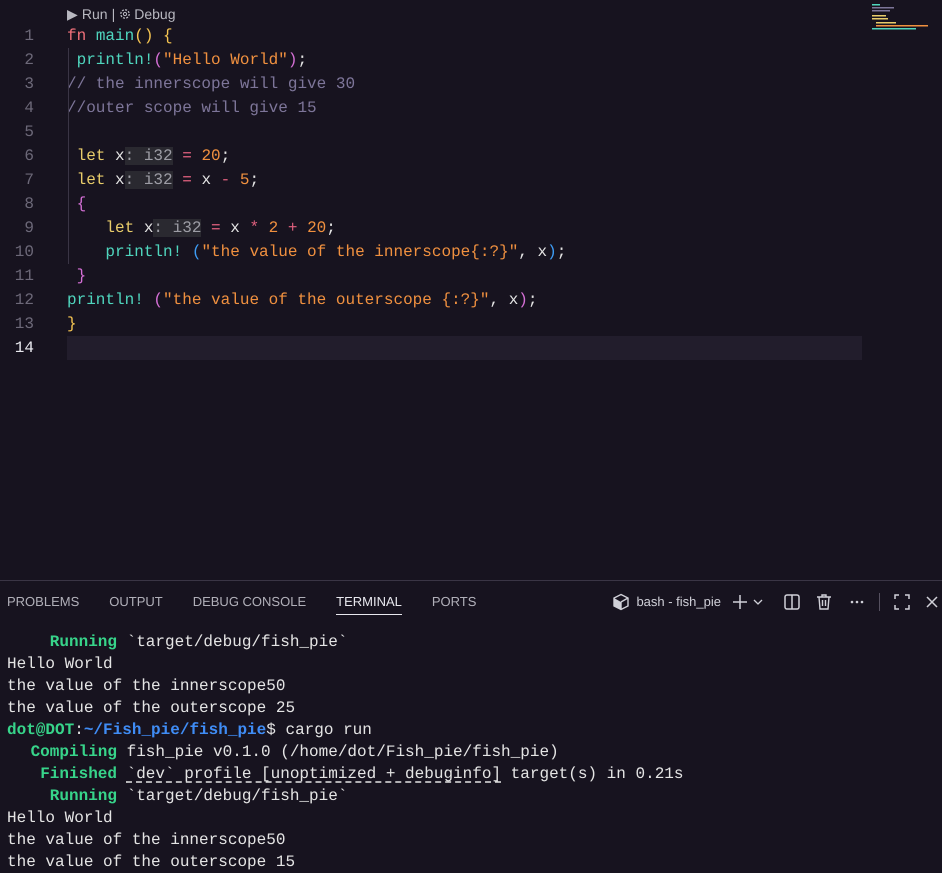 This screenshot has width=942, height=873. What do you see at coordinates (24, 300) in the screenshot?
I see `line-number: 12` at bounding box center [24, 300].